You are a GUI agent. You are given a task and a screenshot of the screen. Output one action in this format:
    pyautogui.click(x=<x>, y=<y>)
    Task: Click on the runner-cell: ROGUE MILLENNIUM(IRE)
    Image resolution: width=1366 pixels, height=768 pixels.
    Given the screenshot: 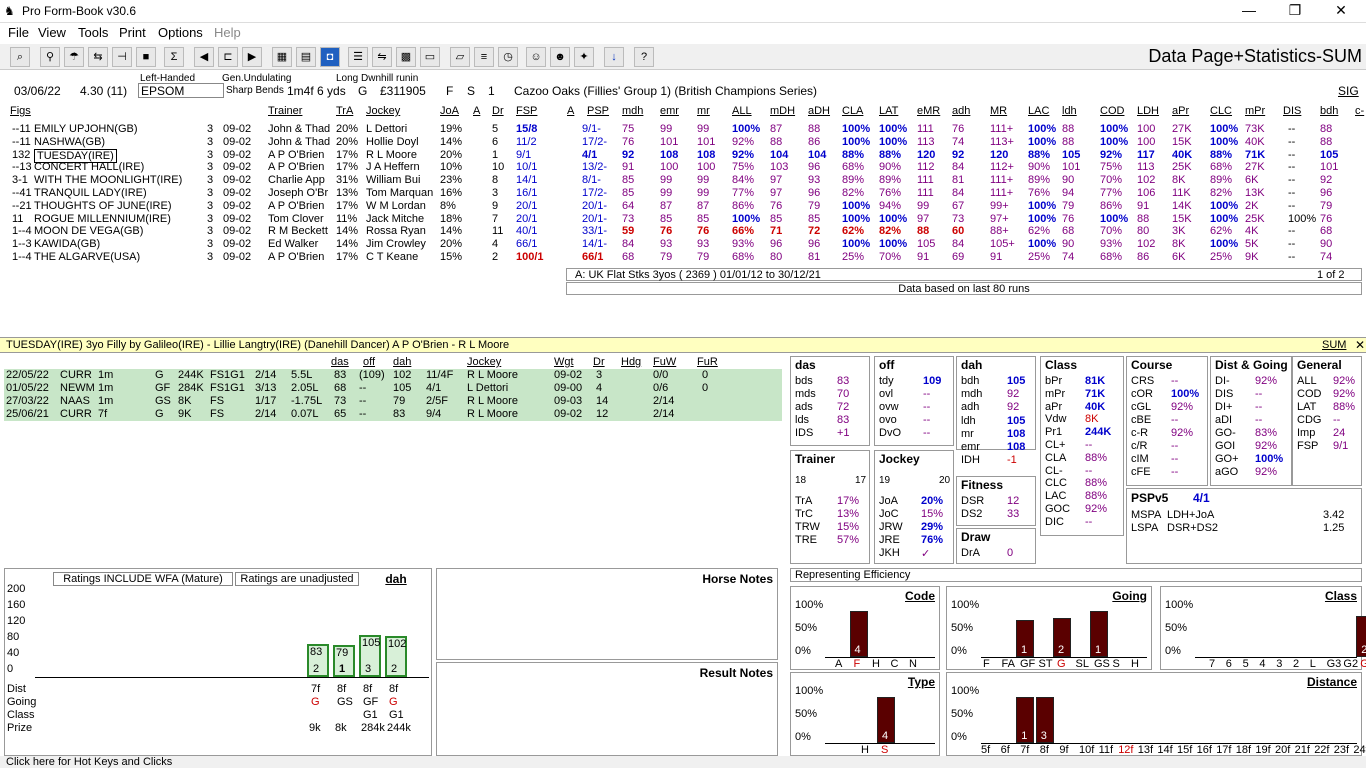 What is the action you would take?
    pyautogui.click(x=102, y=219)
    